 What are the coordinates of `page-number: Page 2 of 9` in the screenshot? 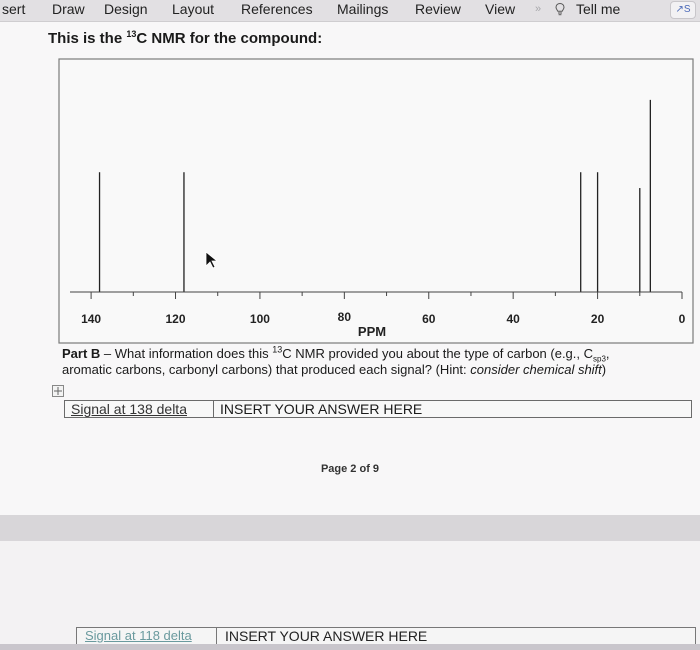 It's located at (350, 469).